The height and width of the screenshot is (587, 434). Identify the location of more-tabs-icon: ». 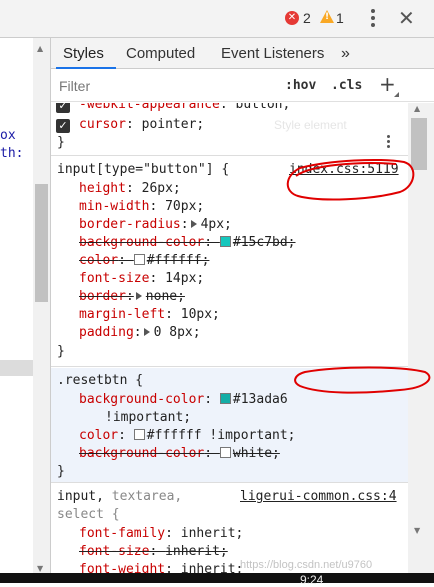
(345, 54).